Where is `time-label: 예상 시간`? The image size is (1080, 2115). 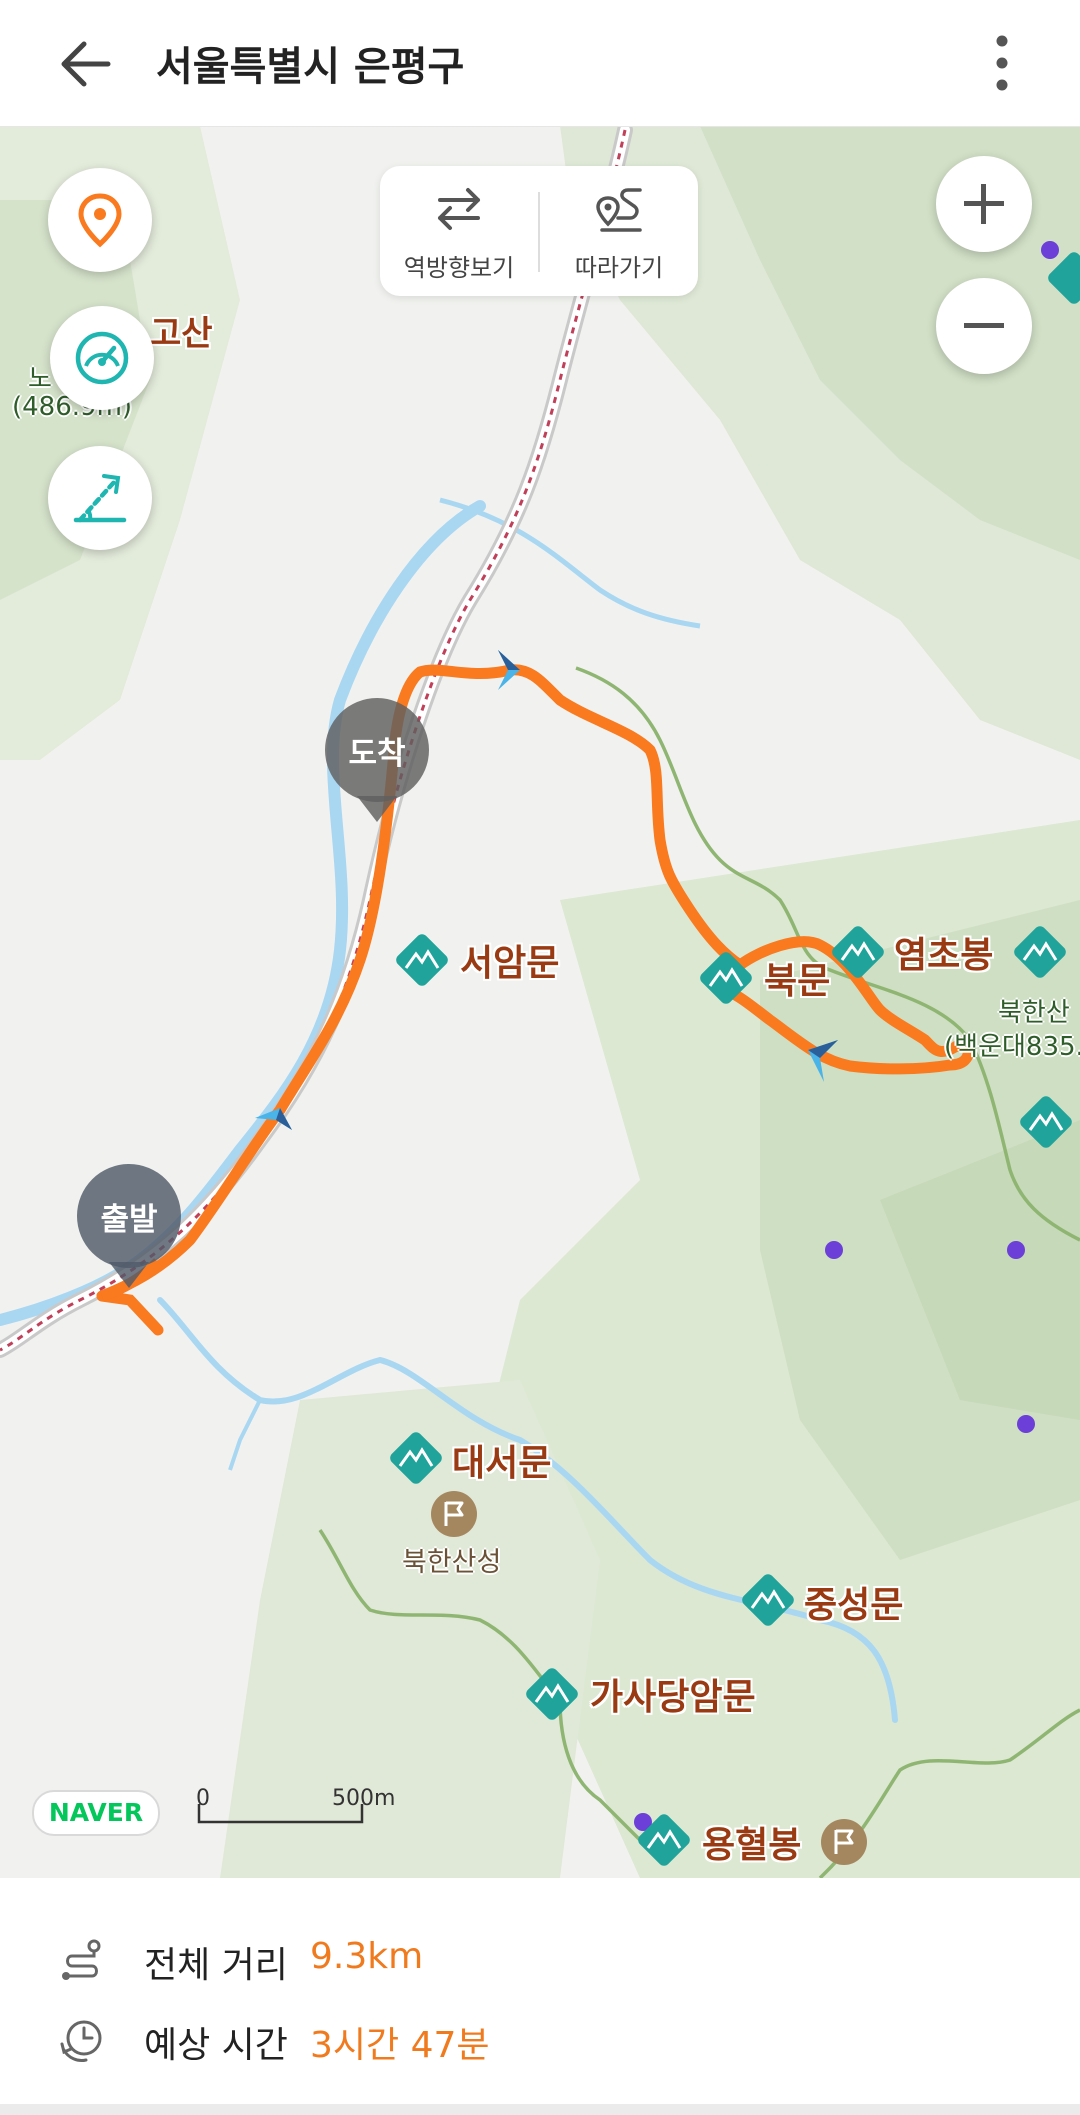 time-label: 예상 시간 is located at coordinates (216, 2045).